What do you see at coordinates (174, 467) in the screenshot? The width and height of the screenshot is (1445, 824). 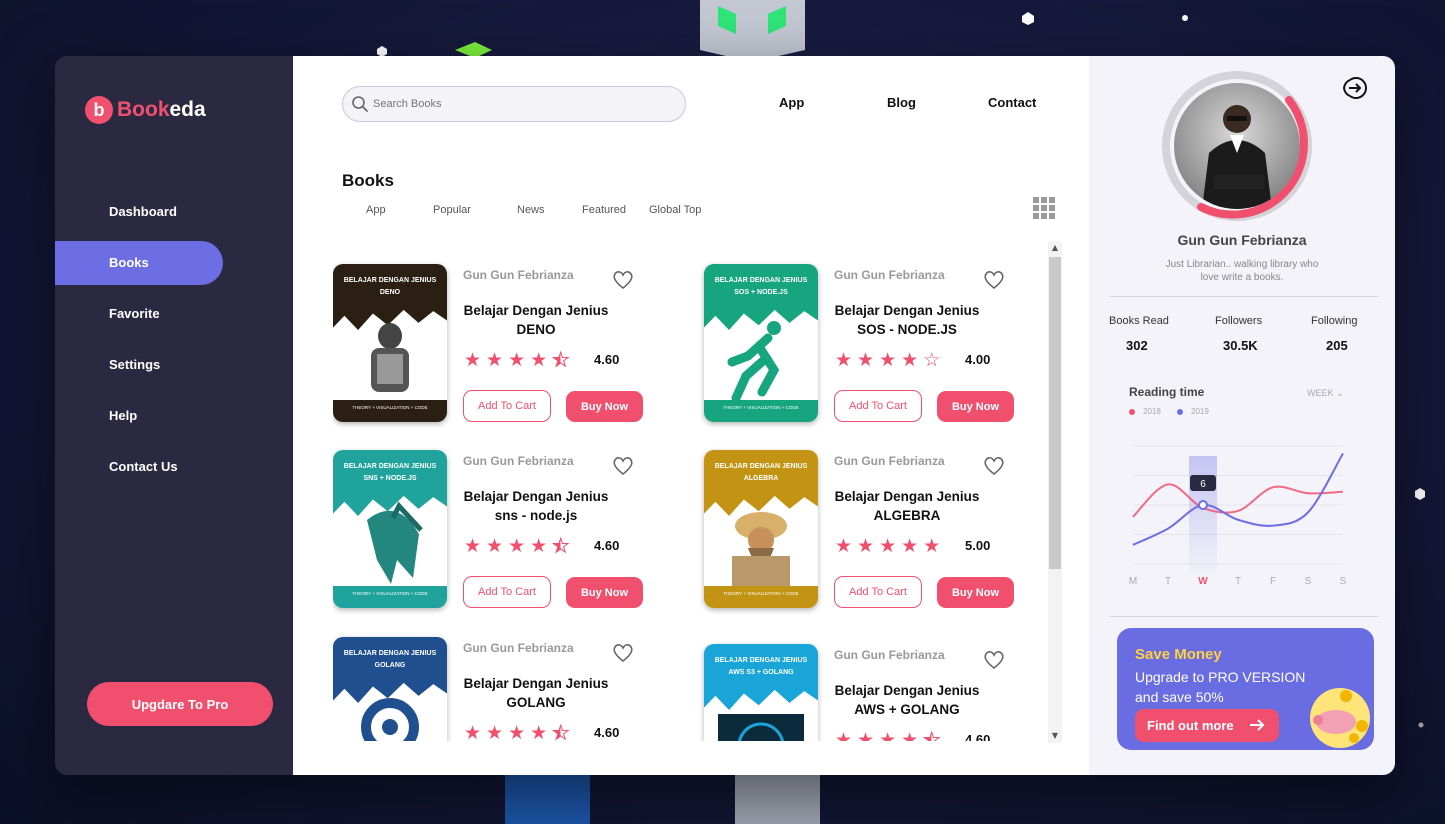 I see `sidebar-item-contact-us: Contact Us` at bounding box center [174, 467].